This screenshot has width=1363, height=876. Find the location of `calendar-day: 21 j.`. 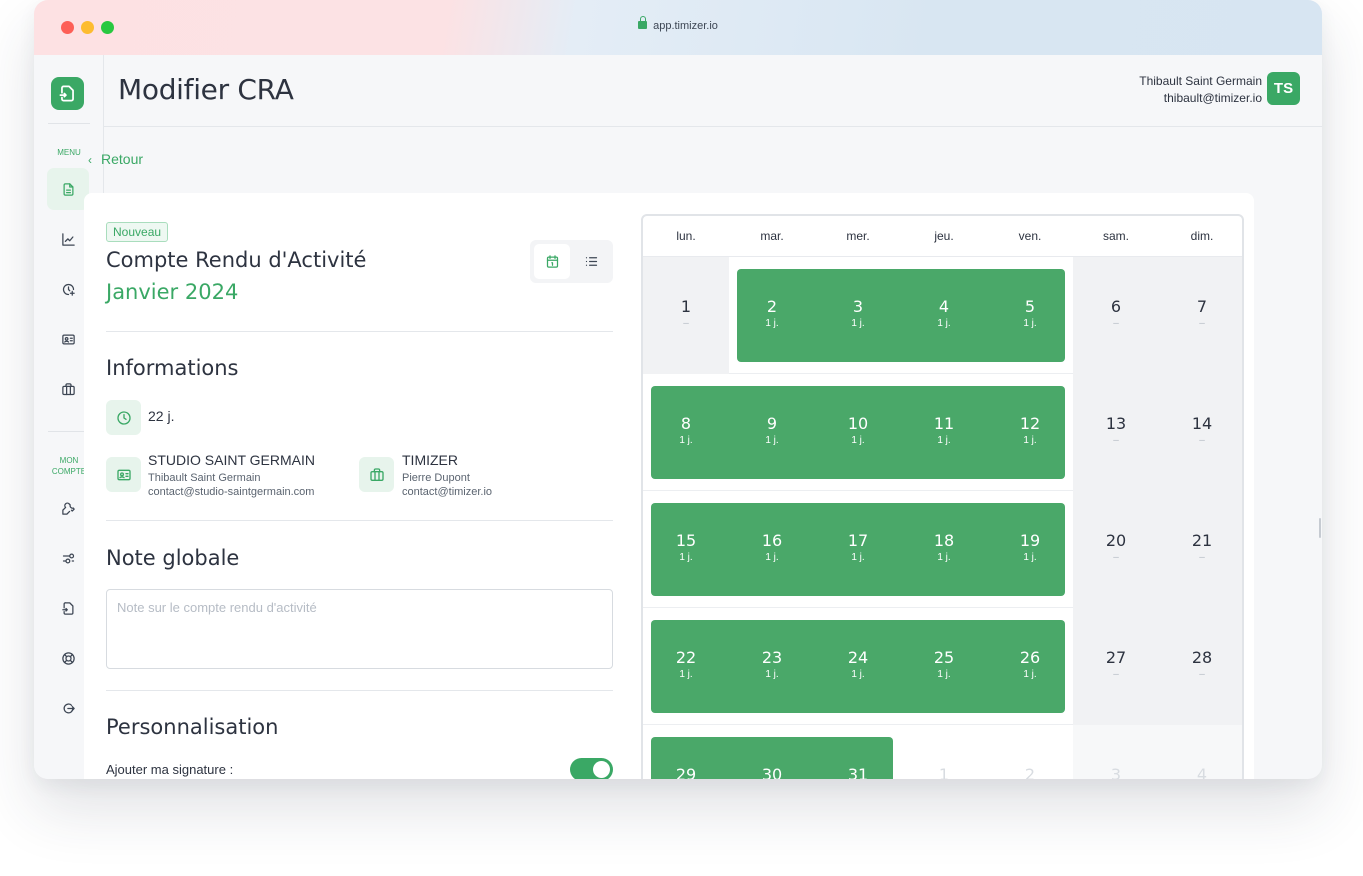

calendar-day: 21 j. is located at coordinates (772, 314).